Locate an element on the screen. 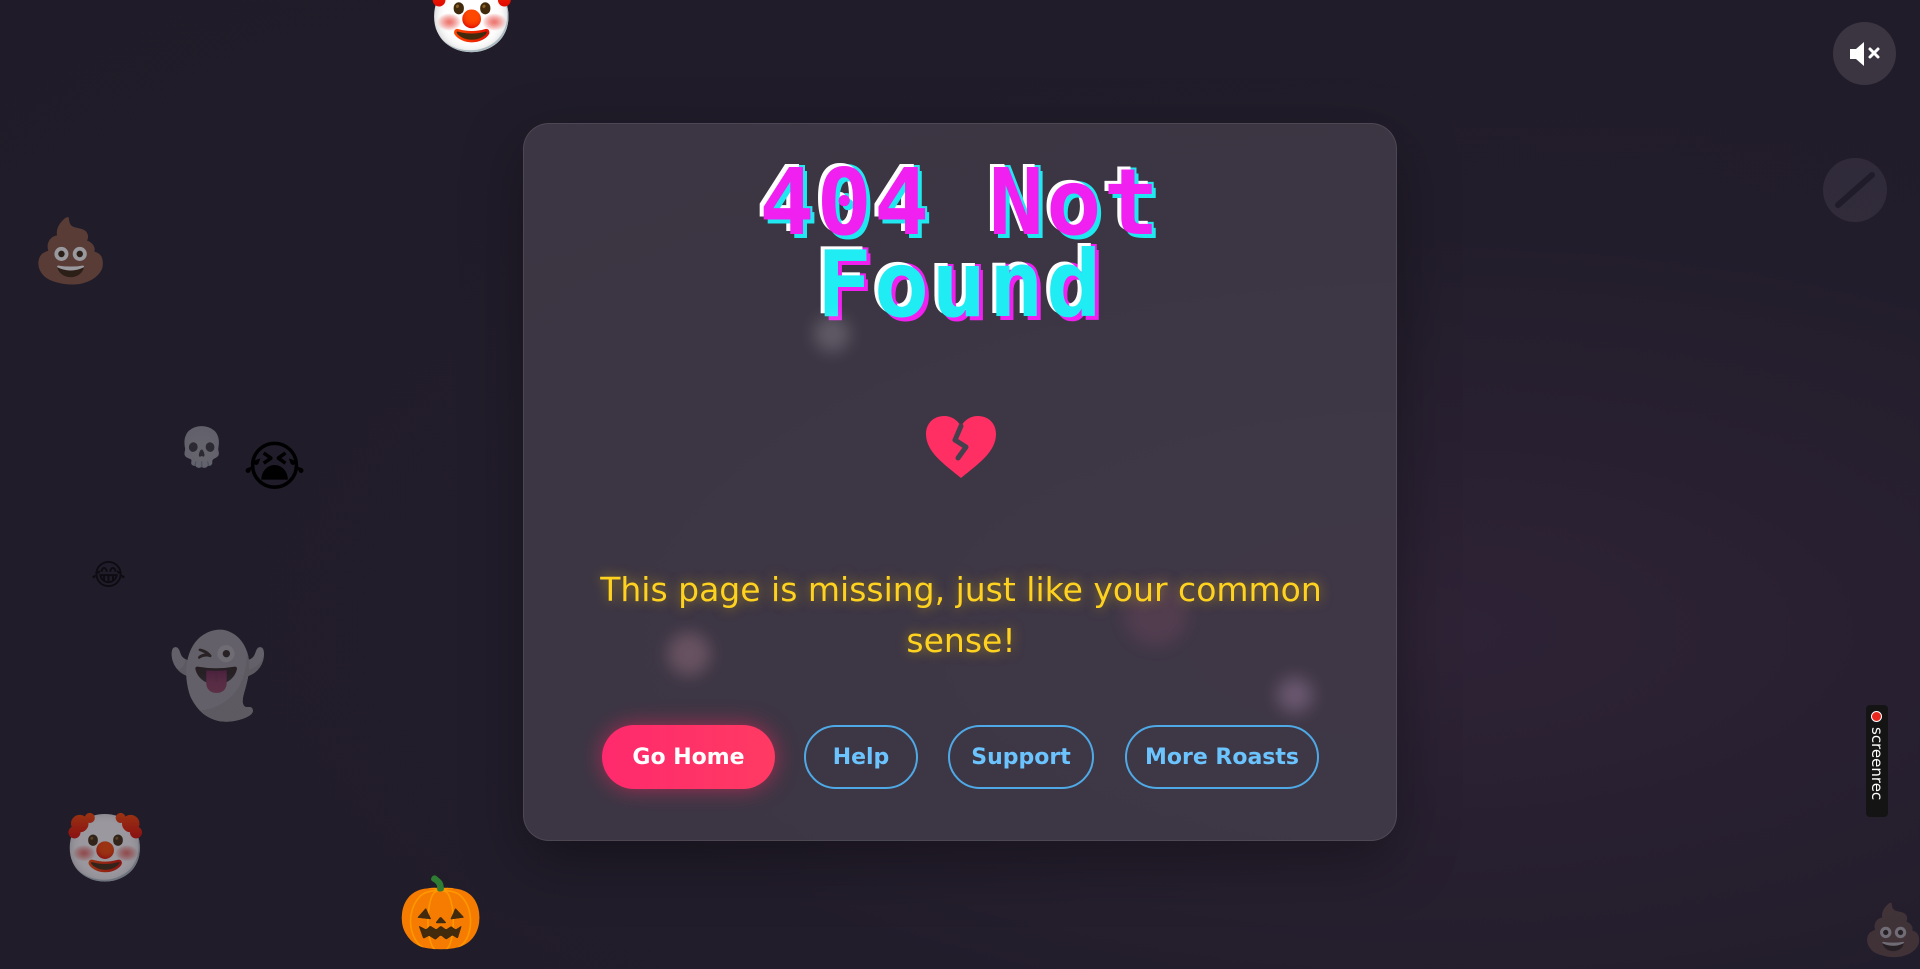 The image size is (1920, 969). clown-emoji-top: 🤡 is located at coordinates (472, 29).